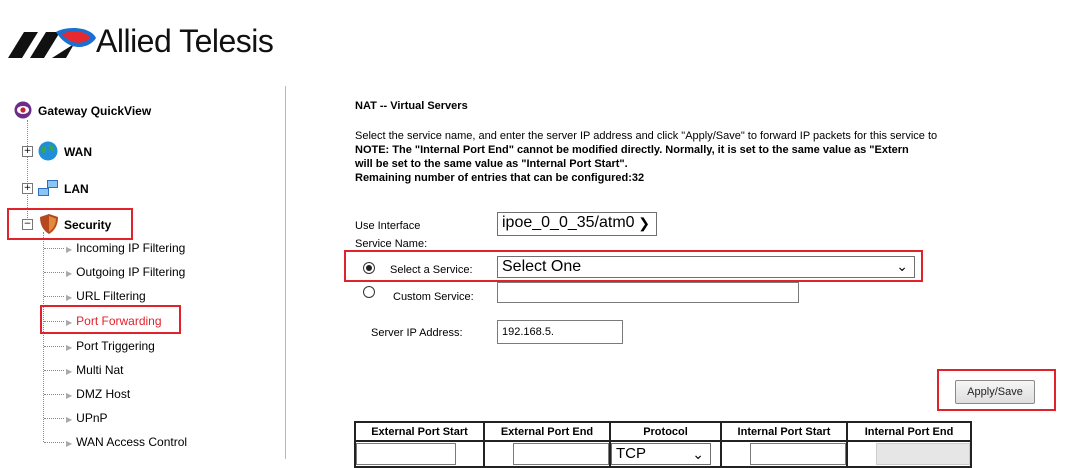 The image size is (1071, 468). What do you see at coordinates (665, 431) in the screenshot?
I see `col-protocol: Protocol` at bounding box center [665, 431].